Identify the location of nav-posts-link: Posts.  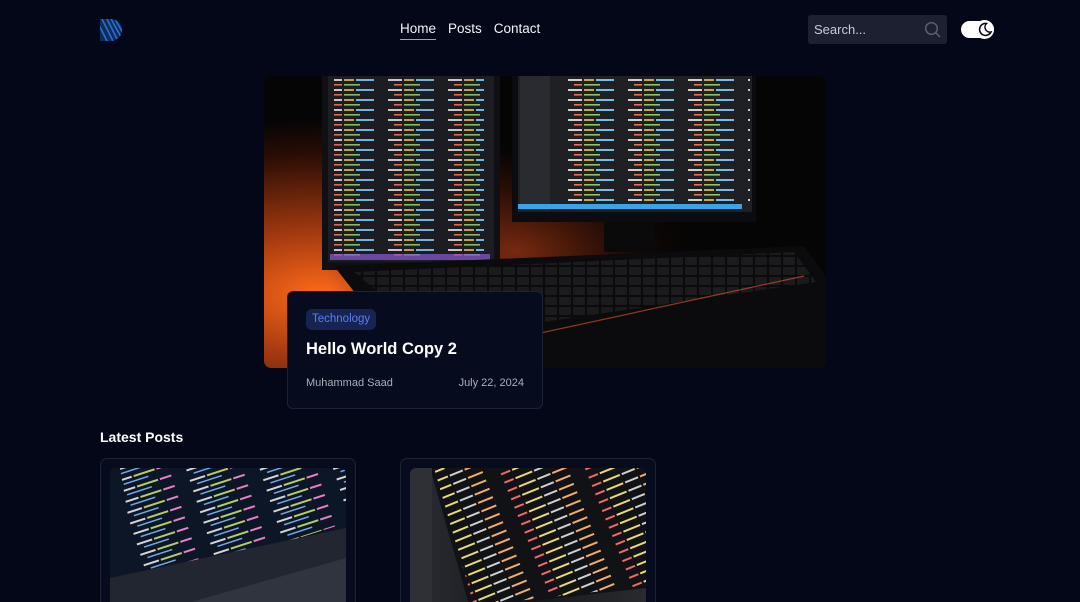
(465, 30).